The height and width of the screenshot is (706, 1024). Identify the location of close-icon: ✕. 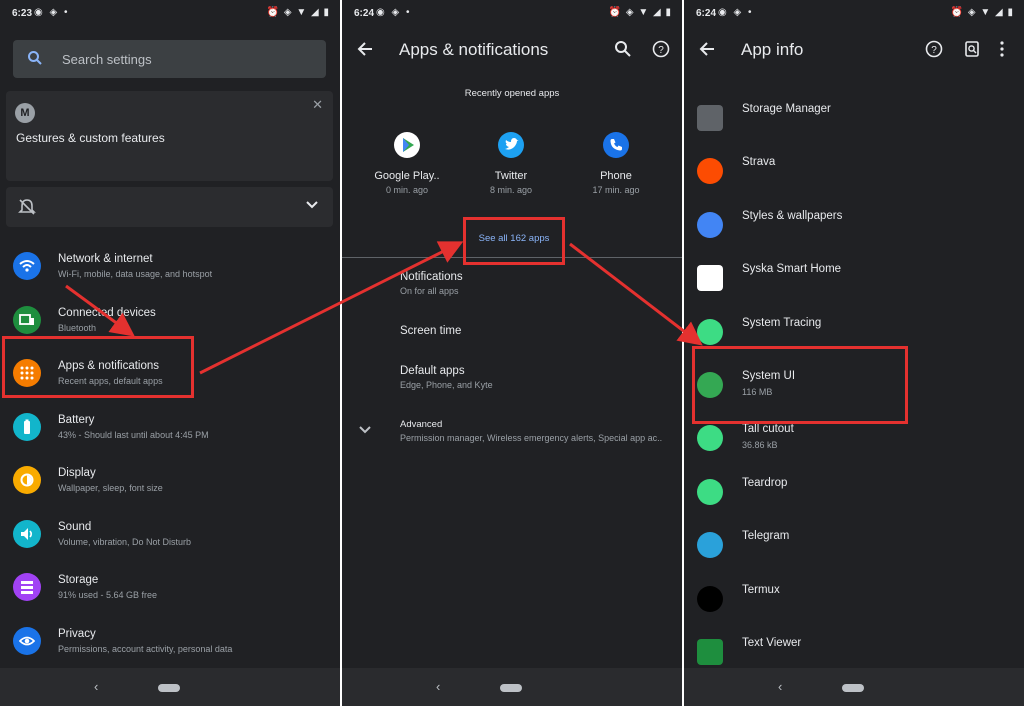
(317, 105).